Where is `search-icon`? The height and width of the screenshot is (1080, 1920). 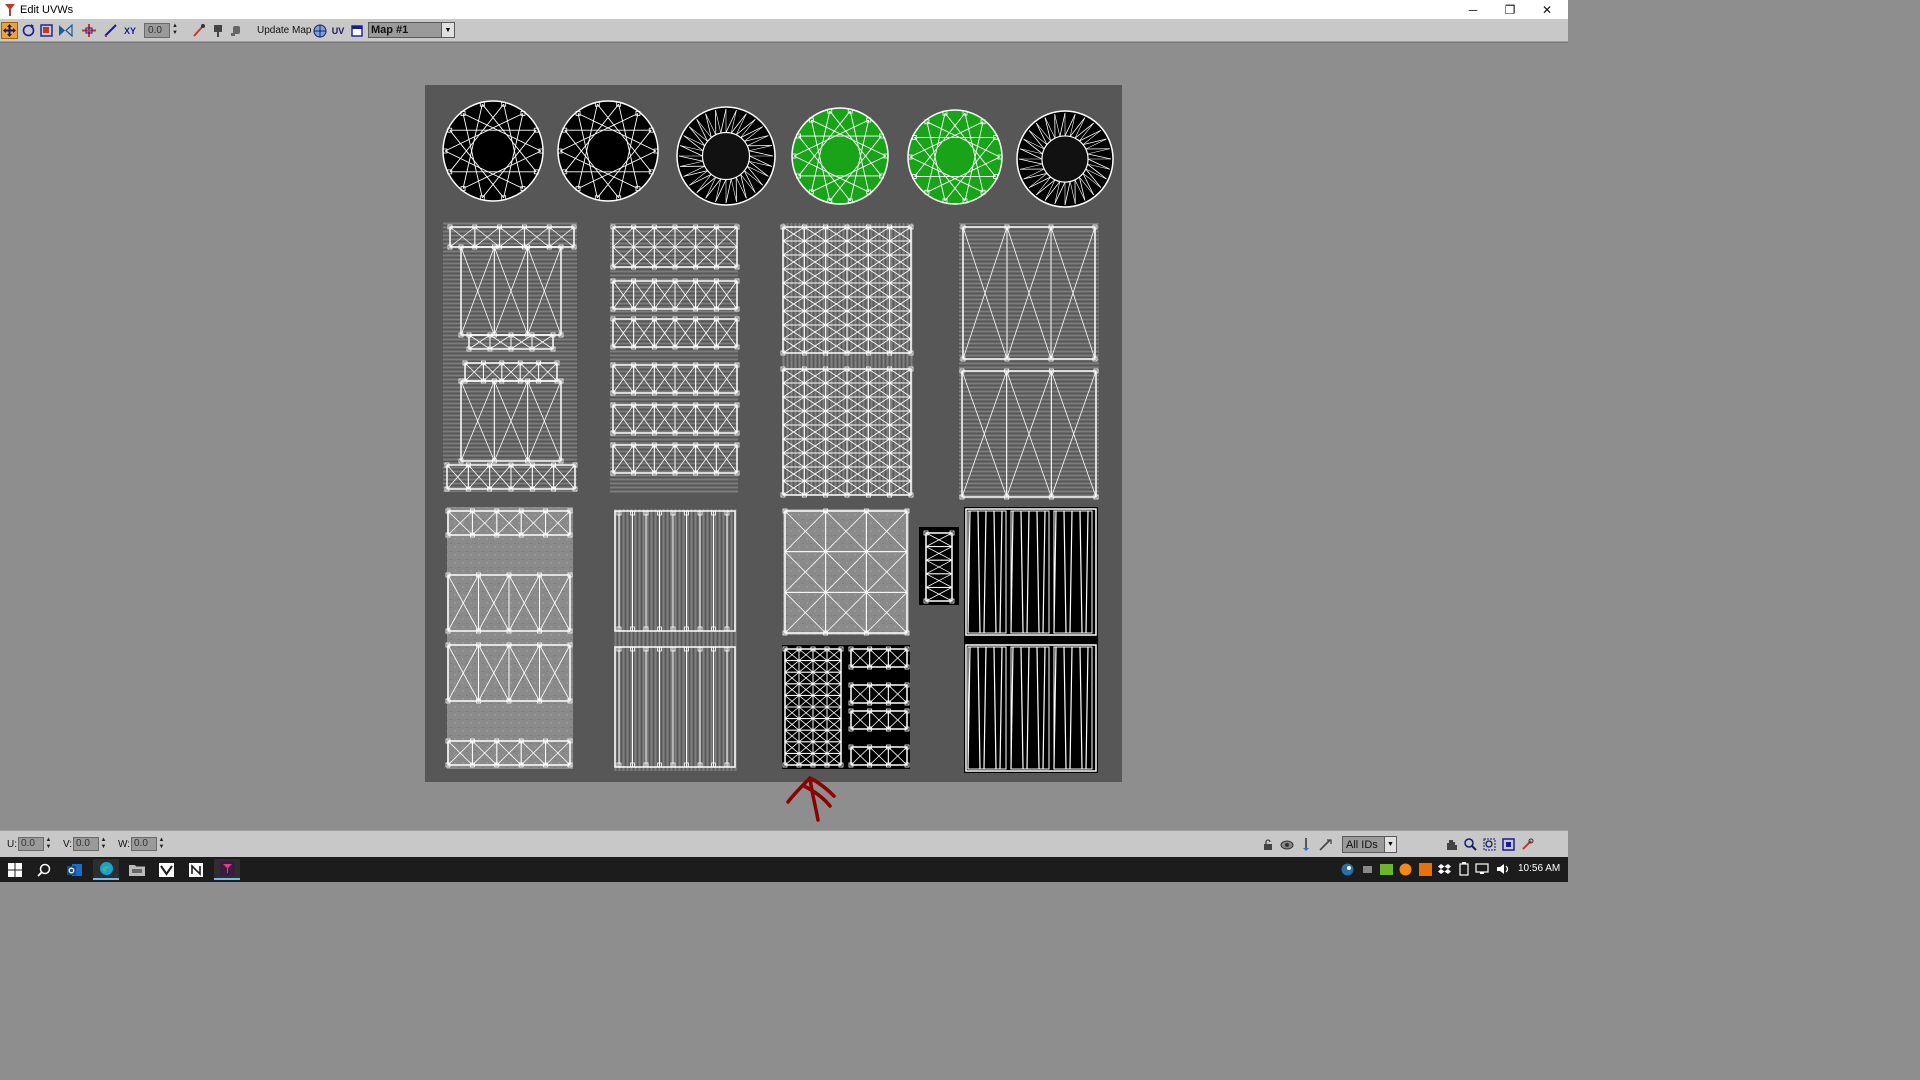 search-icon is located at coordinates (44, 869).